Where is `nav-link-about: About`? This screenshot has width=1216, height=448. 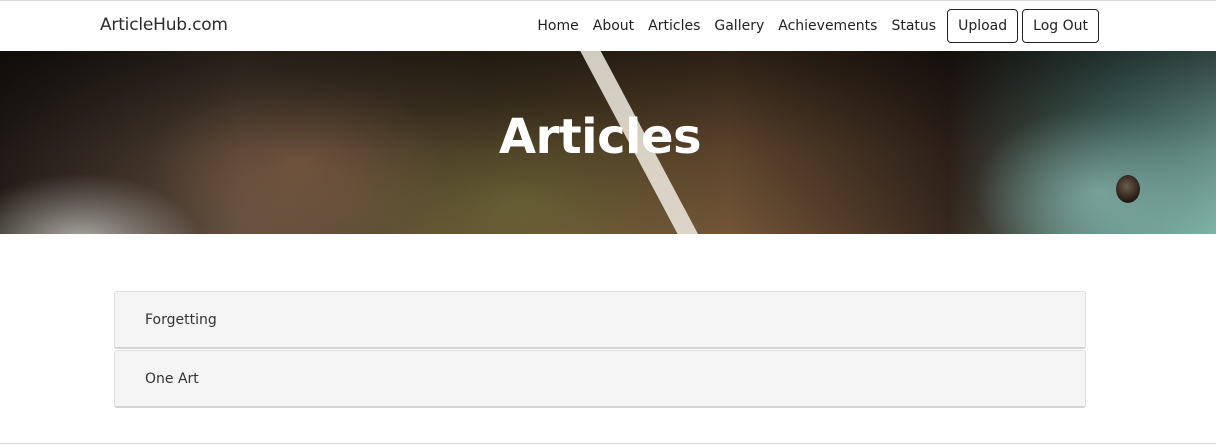
nav-link-about: About is located at coordinates (613, 26).